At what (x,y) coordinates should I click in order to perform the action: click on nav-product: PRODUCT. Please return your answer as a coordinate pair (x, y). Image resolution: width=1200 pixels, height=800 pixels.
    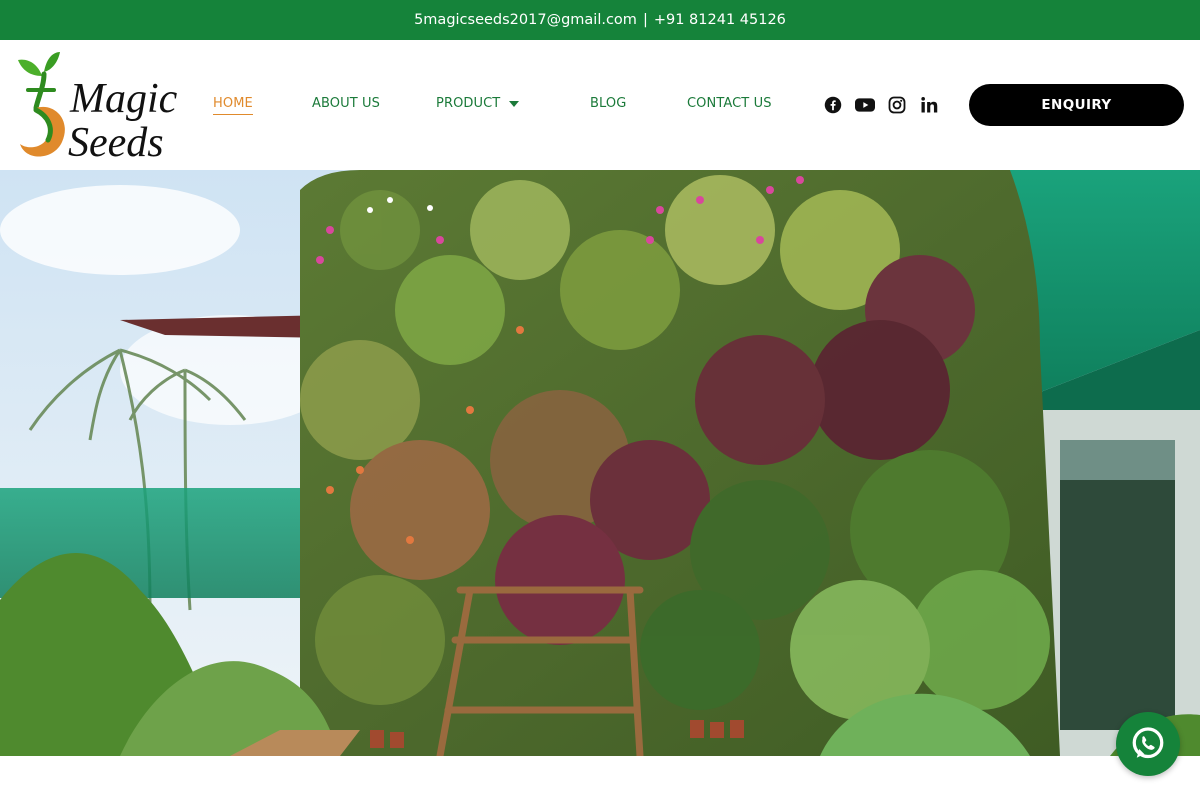
    Looking at the image, I should click on (468, 103).